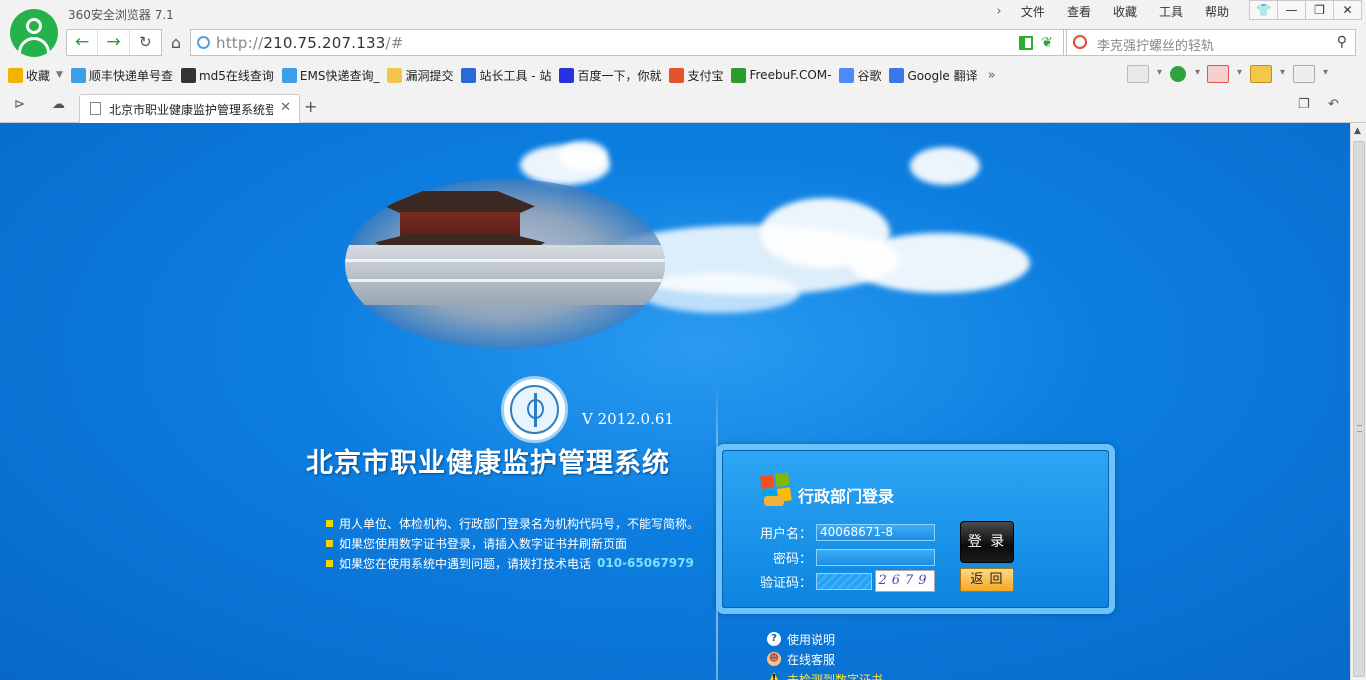  I want to click on close-window-button: ✕, so click(1347, 10).